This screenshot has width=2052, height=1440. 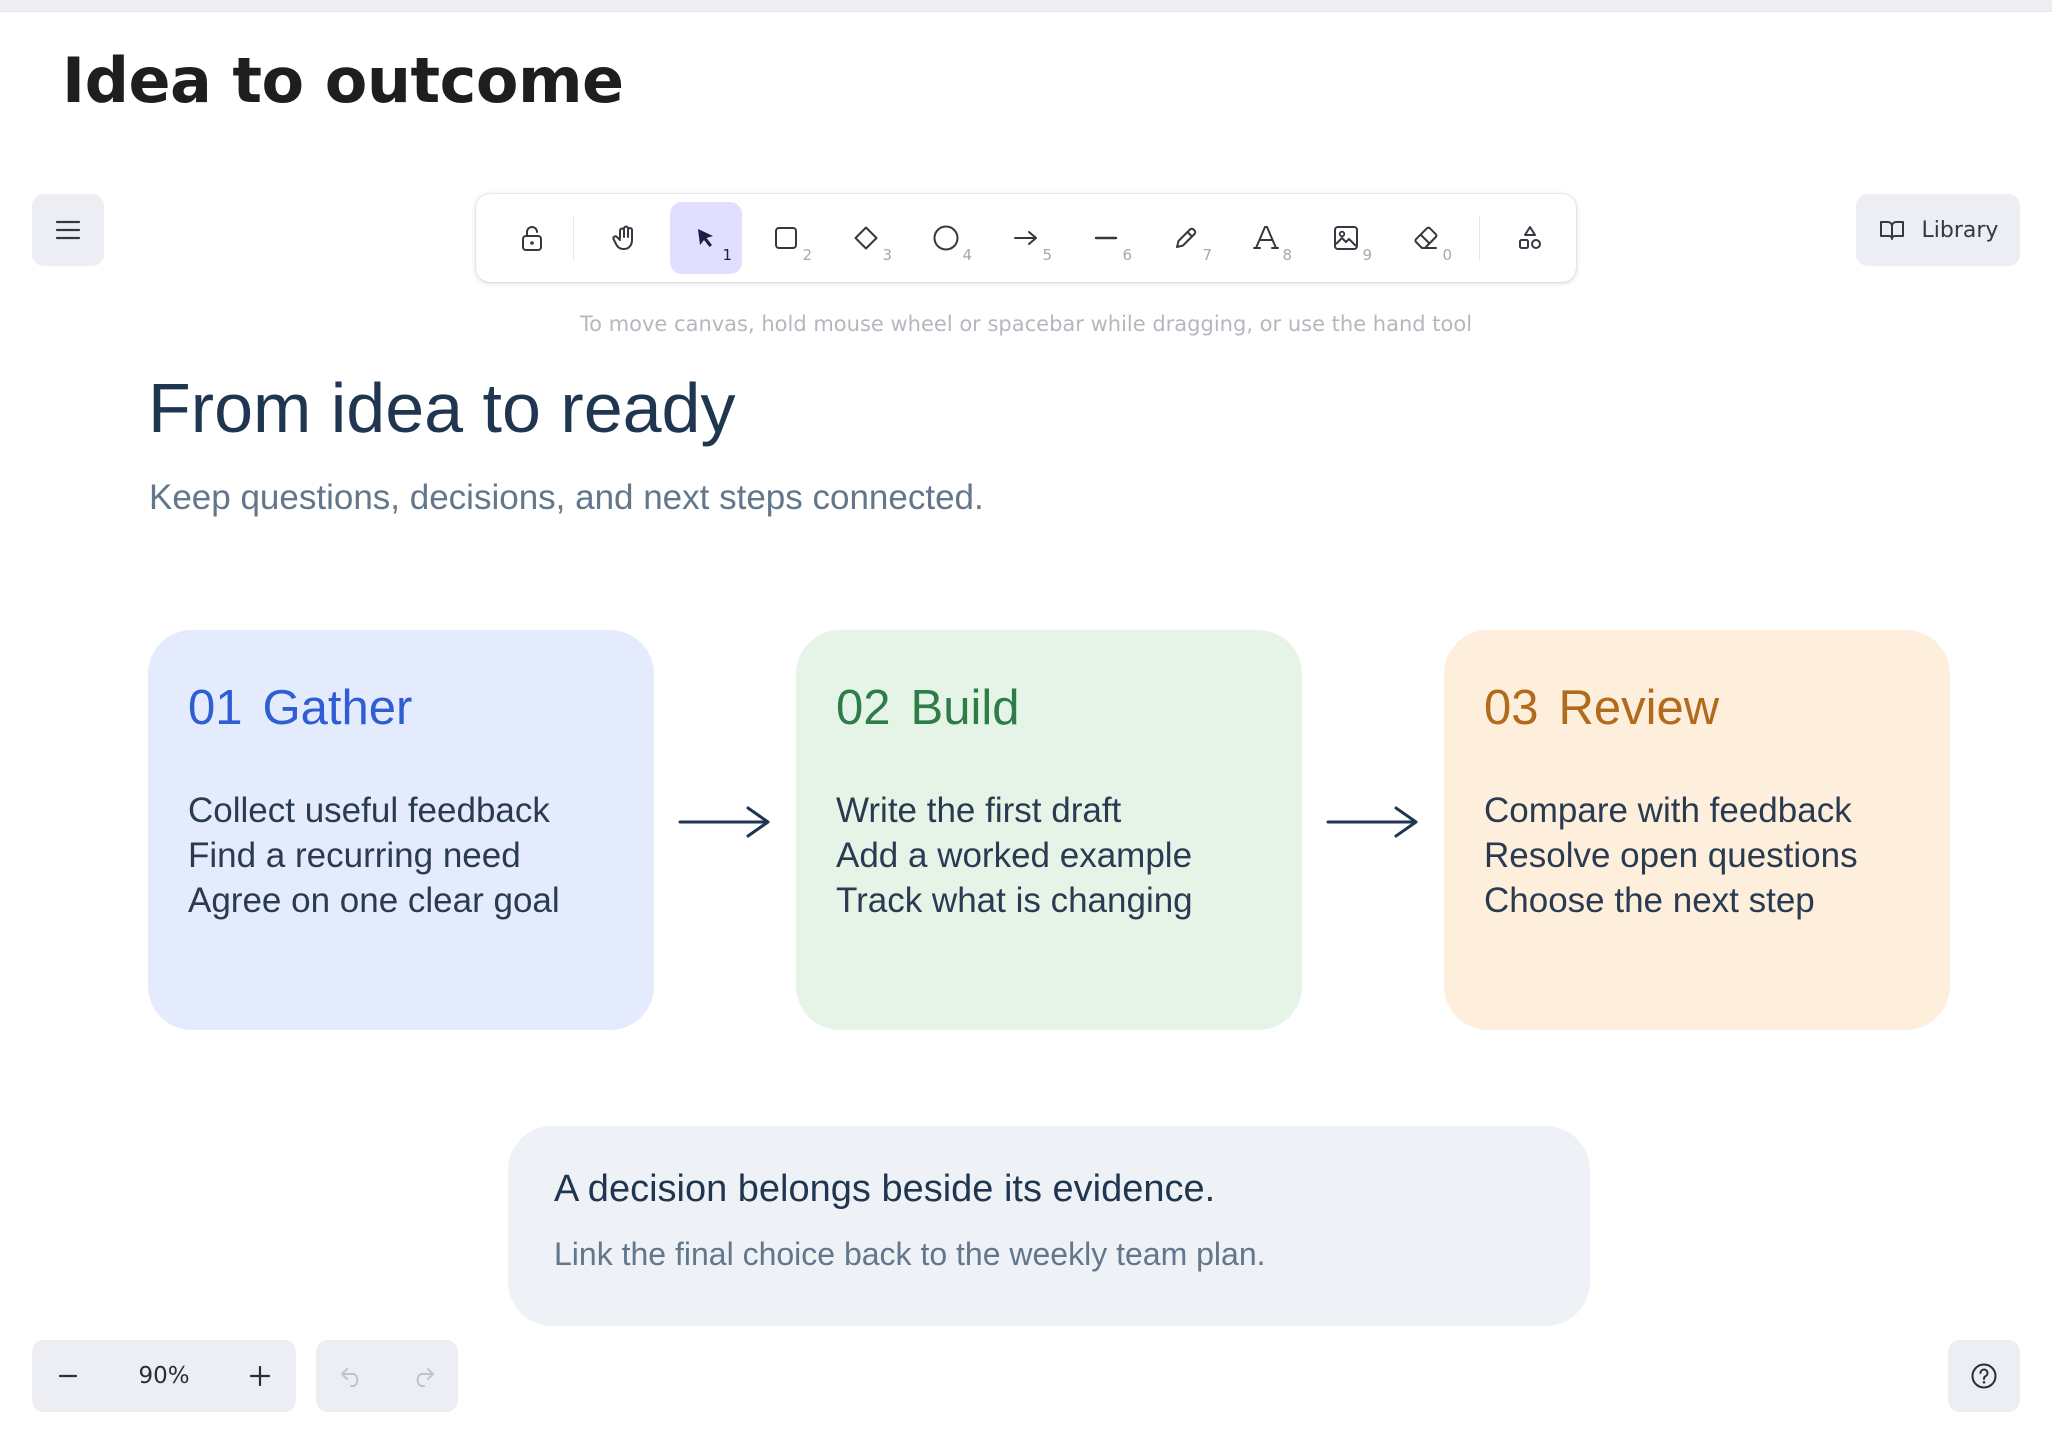 I want to click on eraser-tool-button: 0, so click(x=1426, y=238).